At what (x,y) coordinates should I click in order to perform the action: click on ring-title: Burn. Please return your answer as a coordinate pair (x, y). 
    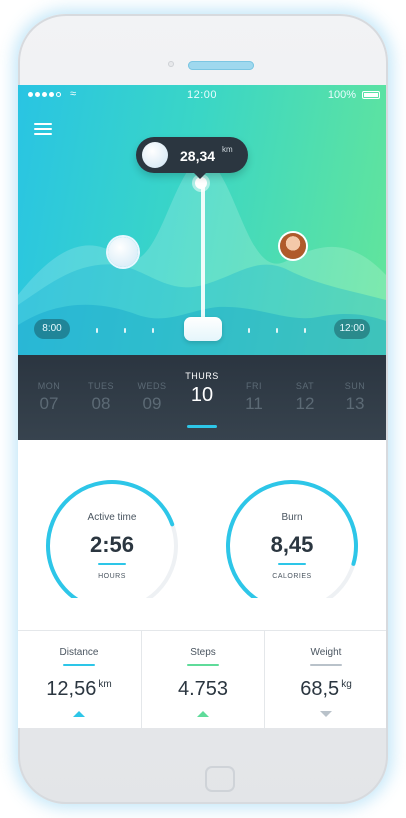
    Looking at the image, I should click on (292, 517).